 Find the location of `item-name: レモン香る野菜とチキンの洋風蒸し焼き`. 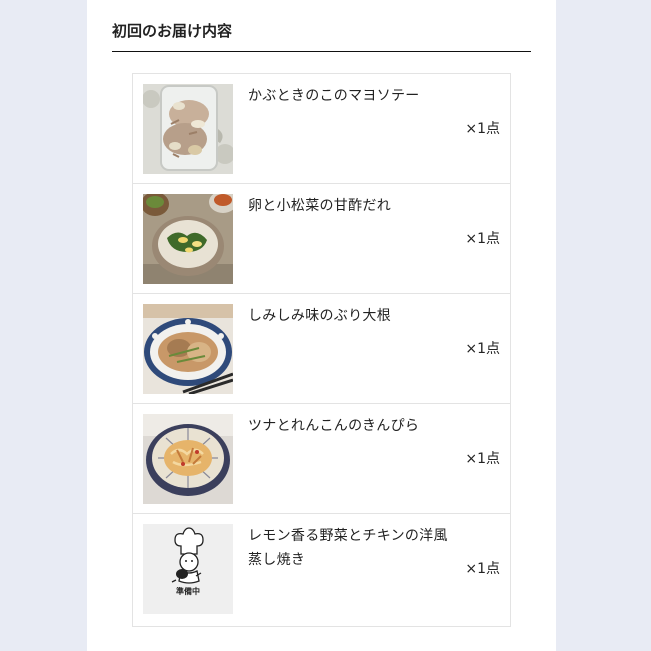

item-name: レモン香る野菜とチキンの洋風蒸し焼き is located at coordinates (348, 548).